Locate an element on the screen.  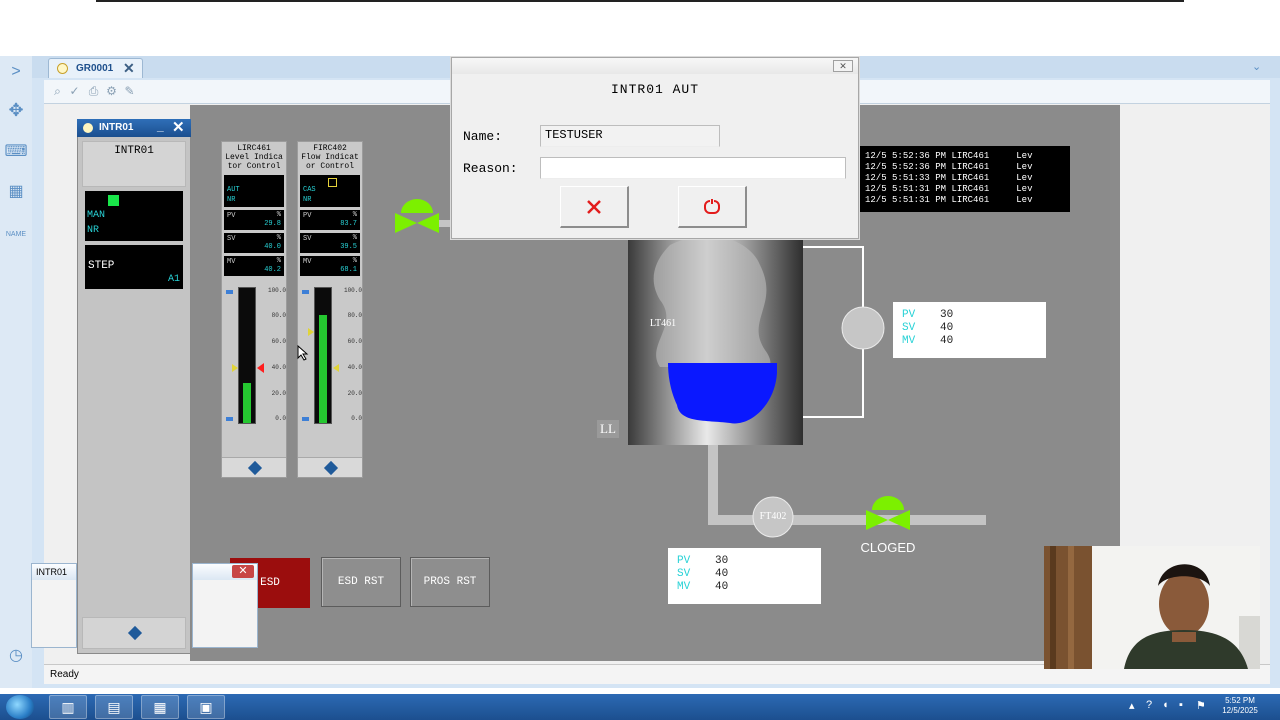
mv-label: MV is located at coordinates (684, 587).